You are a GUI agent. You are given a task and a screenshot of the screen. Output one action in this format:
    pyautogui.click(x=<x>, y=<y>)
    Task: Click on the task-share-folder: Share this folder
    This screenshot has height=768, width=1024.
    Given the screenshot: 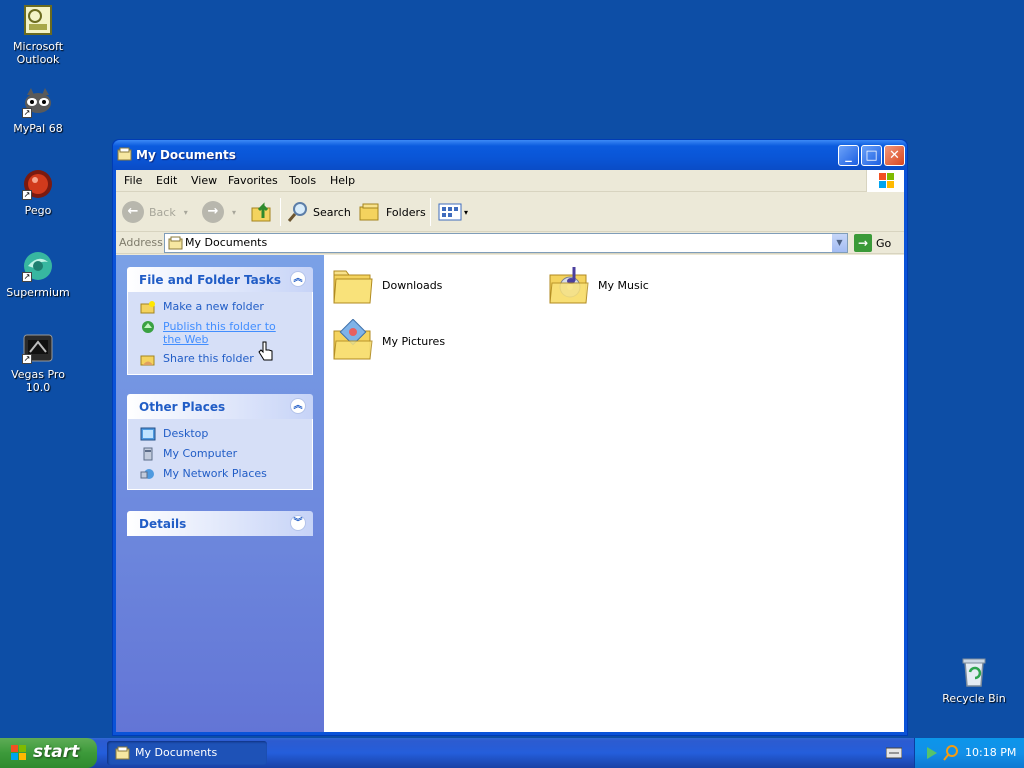 What is the action you would take?
    pyautogui.click(x=226, y=359)
    